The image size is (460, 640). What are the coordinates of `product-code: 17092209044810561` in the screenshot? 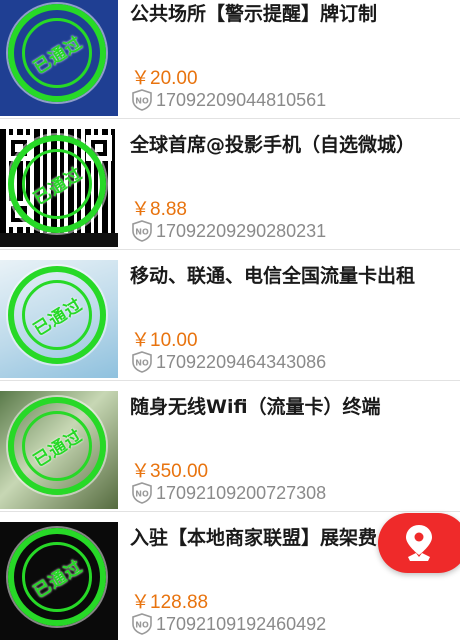 It's located at (241, 99).